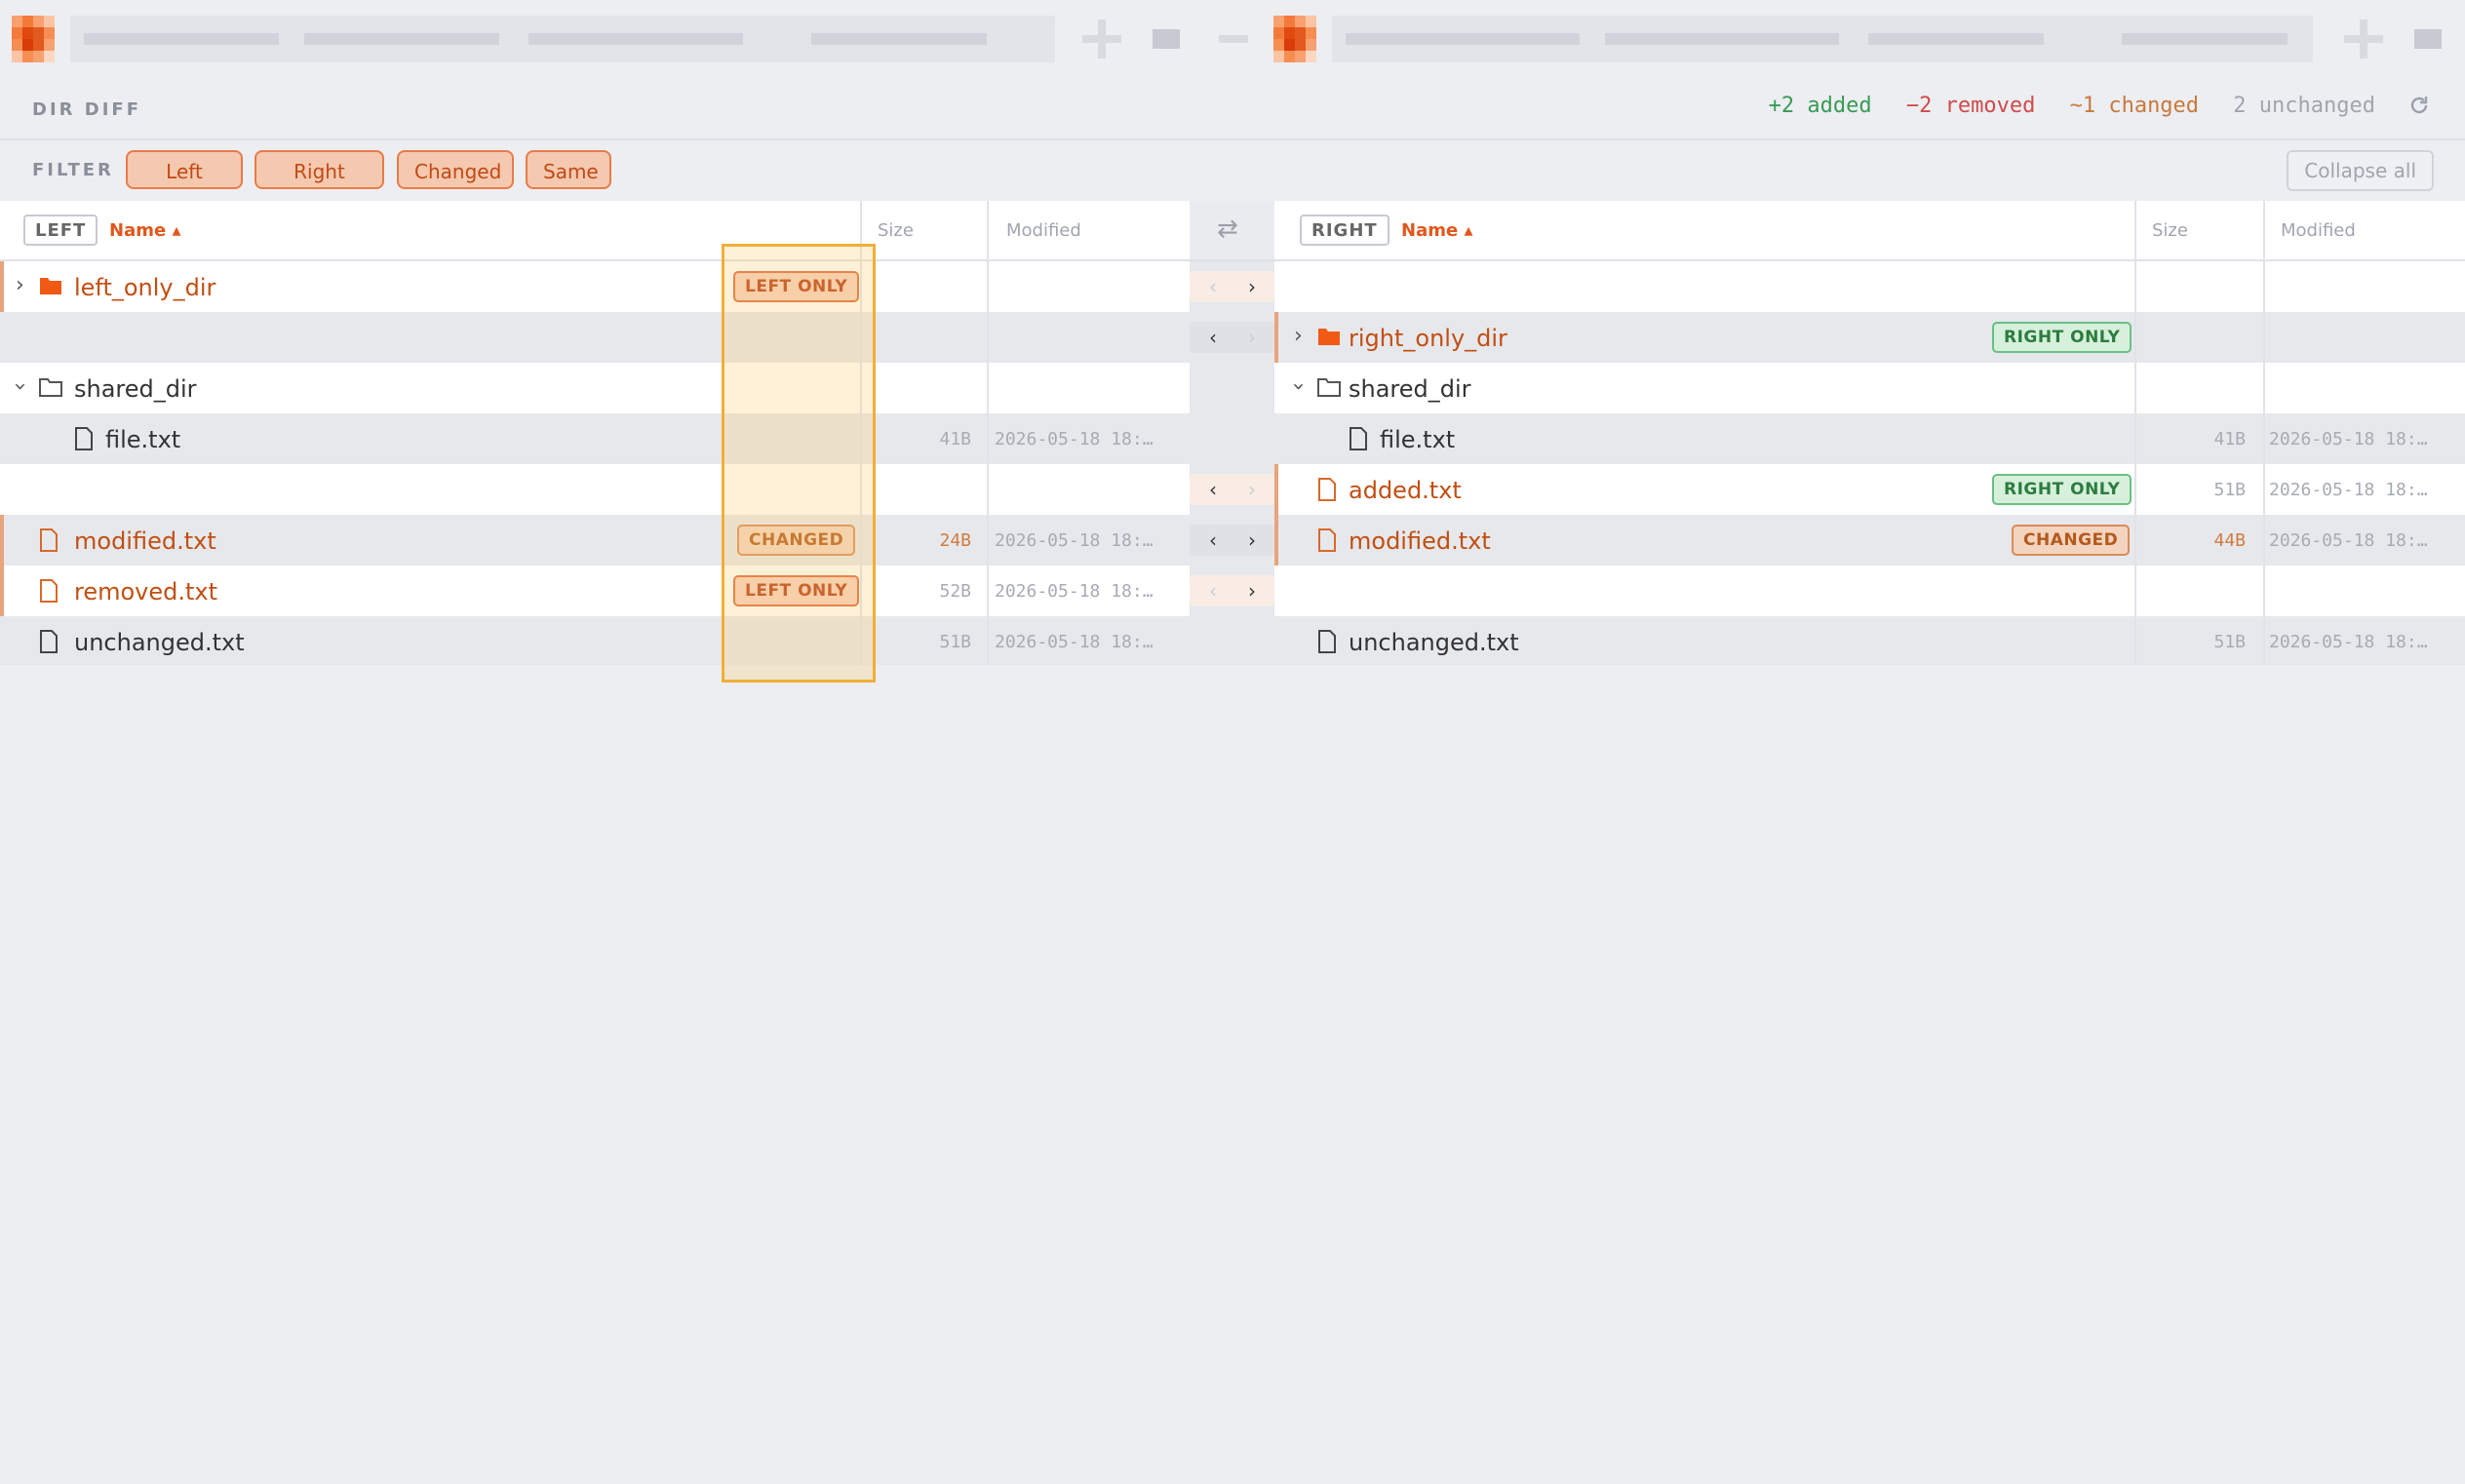 Image resolution: width=2465 pixels, height=1484 pixels. I want to click on collapse-all-button: Collapse all, so click(2360, 170).